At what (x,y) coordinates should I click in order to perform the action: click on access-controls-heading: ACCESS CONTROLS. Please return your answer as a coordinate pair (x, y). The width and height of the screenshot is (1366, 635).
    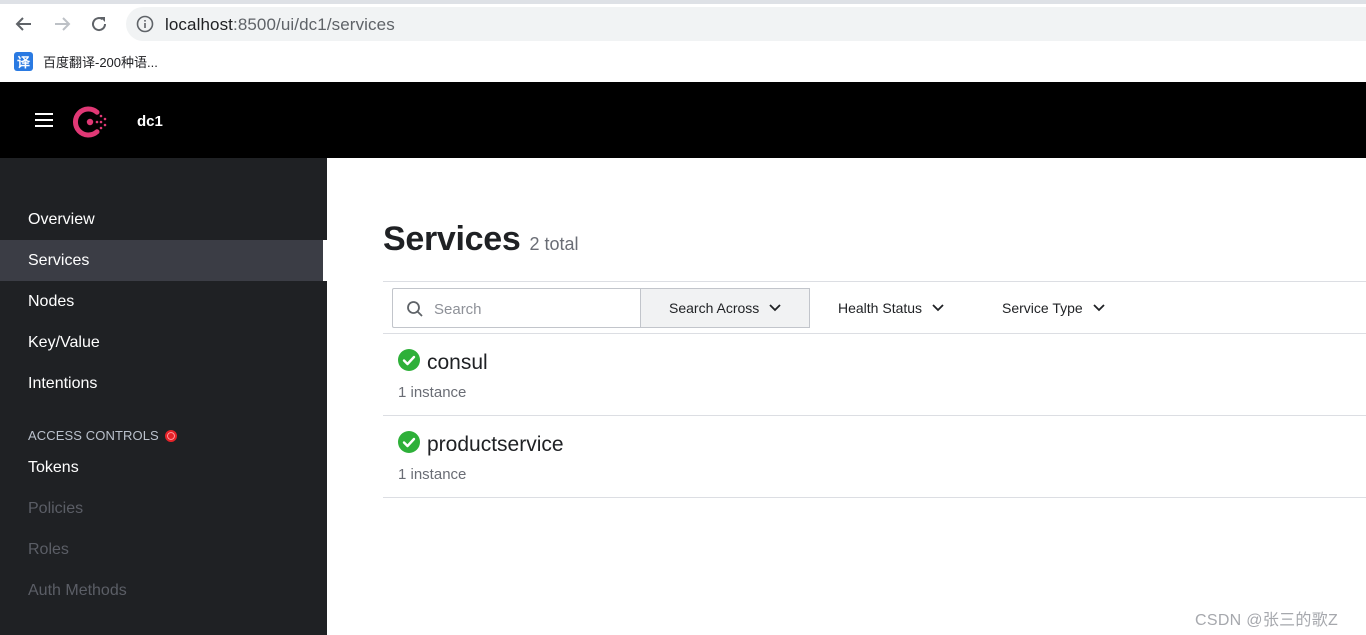
    Looking at the image, I should click on (102, 435).